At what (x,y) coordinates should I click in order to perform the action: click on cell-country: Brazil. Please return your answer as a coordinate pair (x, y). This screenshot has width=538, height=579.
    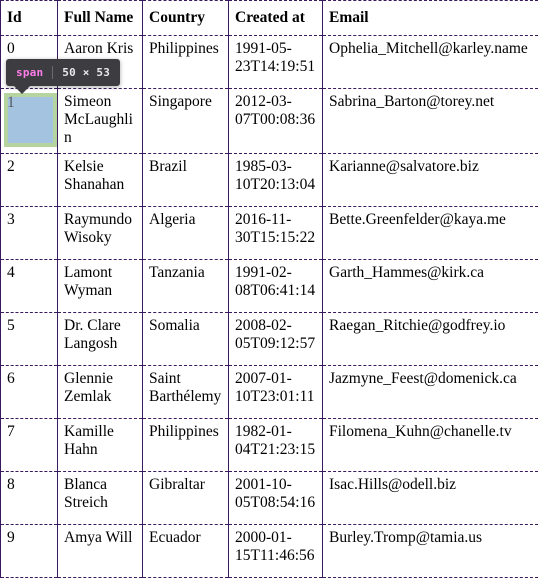
    Looking at the image, I should click on (185, 179).